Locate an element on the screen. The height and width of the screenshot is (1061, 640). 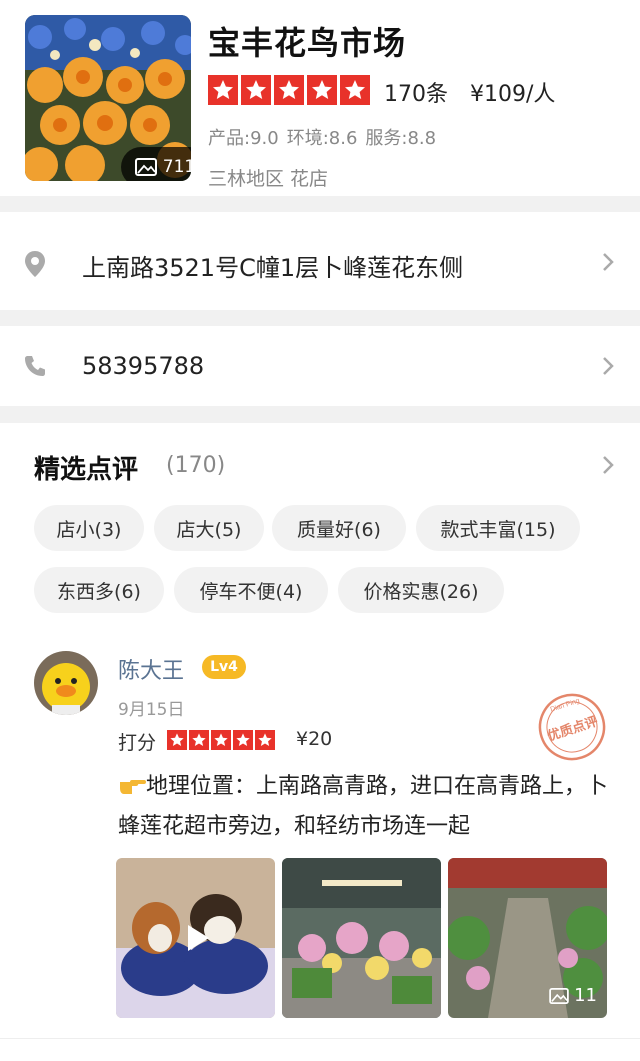
review-photo is located at coordinates (361, 938).